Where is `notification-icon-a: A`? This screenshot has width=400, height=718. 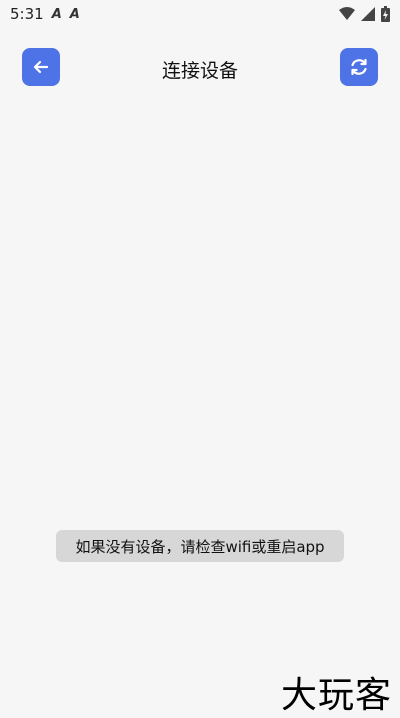
notification-icon-a: A is located at coordinates (56, 14).